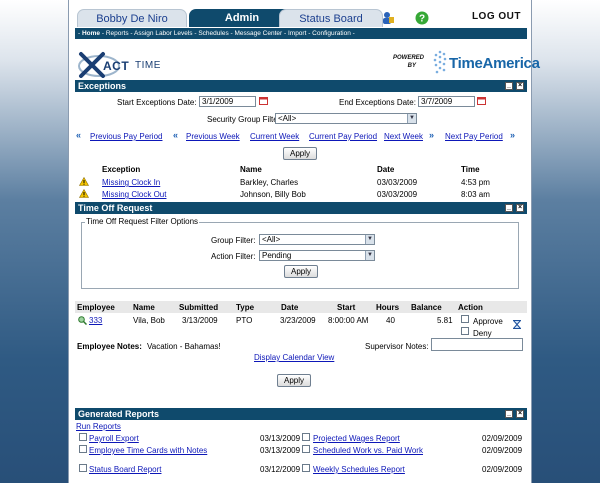 The height and width of the screenshot is (483, 600). Describe the element at coordinates (163, 33) in the screenshot. I see `nav-assign-labor-levels: Assign Labor Levels` at that location.